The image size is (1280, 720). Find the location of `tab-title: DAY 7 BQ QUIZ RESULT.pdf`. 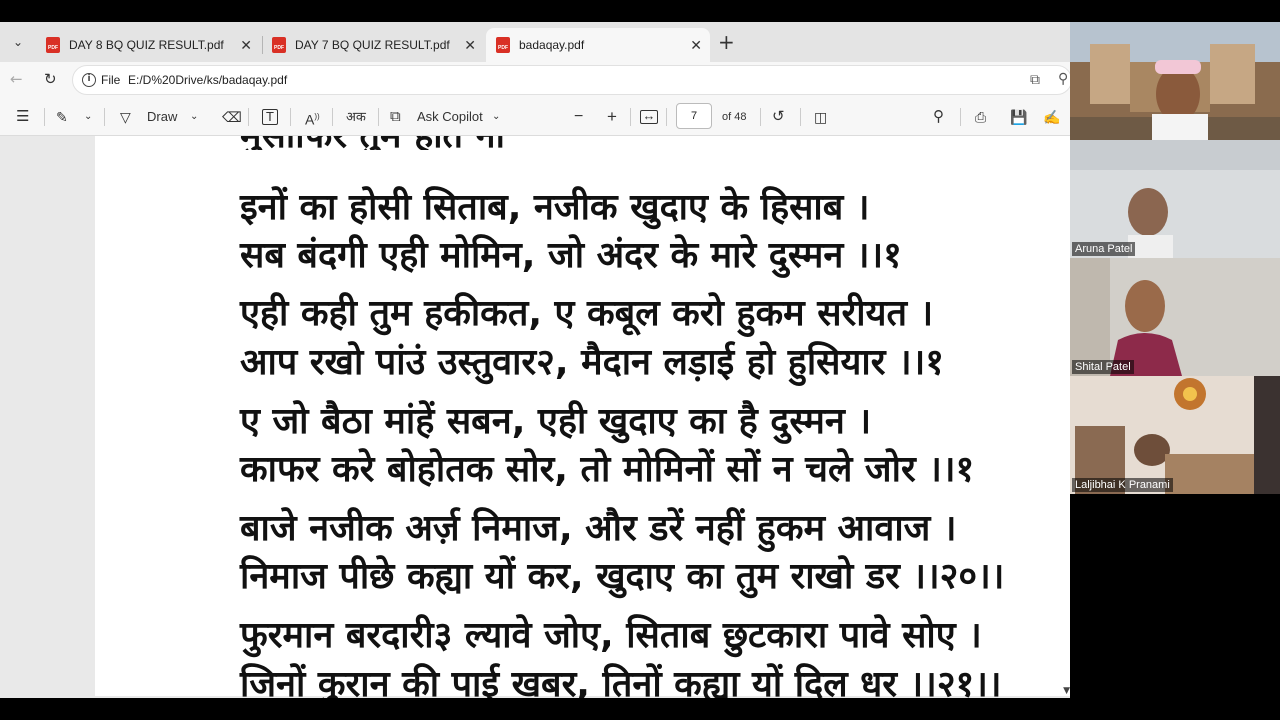

tab-title: DAY 7 BQ QUIZ RESULT.pdf is located at coordinates (372, 45).